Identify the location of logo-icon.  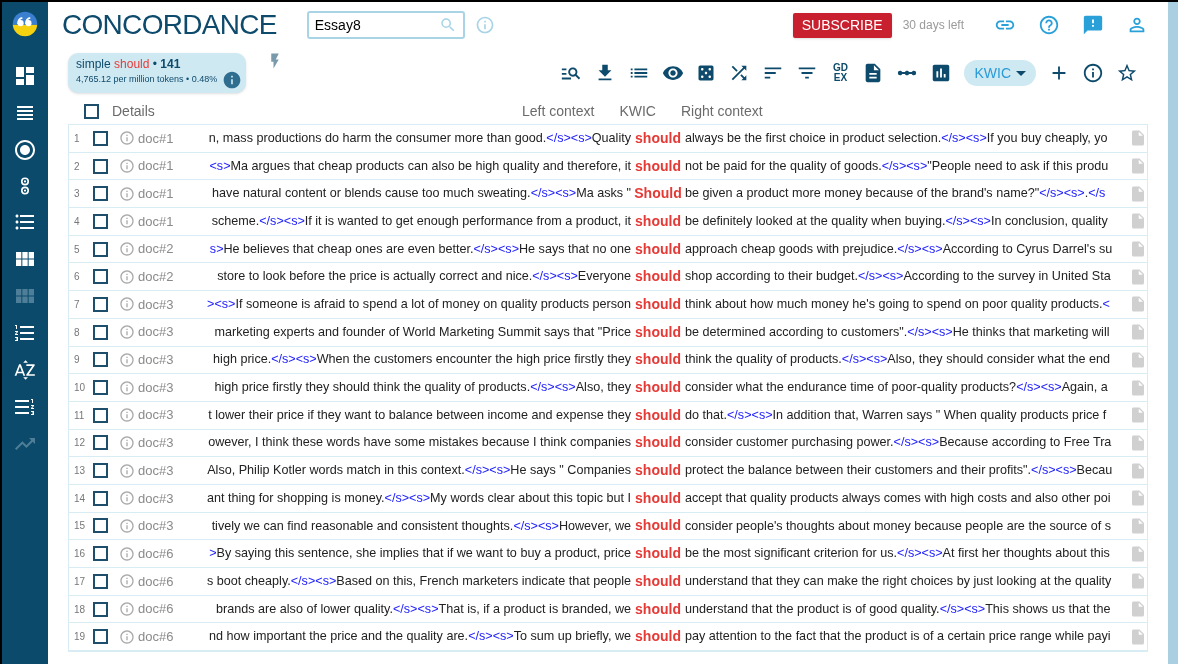
(25, 24).